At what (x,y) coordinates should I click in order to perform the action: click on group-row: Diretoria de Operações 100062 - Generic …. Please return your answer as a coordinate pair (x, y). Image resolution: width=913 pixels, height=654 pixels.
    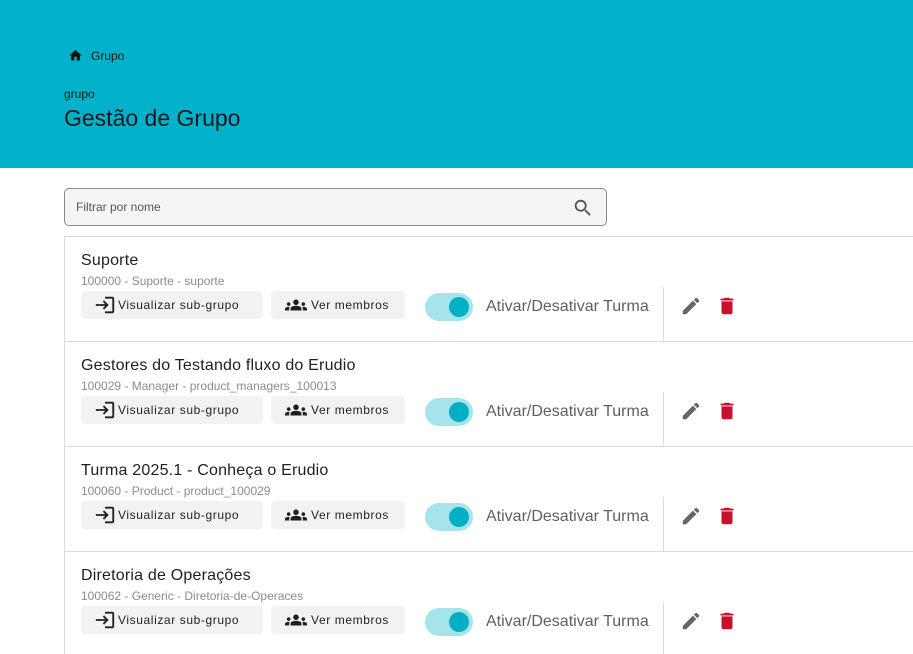
    Looking at the image, I should click on (489, 603).